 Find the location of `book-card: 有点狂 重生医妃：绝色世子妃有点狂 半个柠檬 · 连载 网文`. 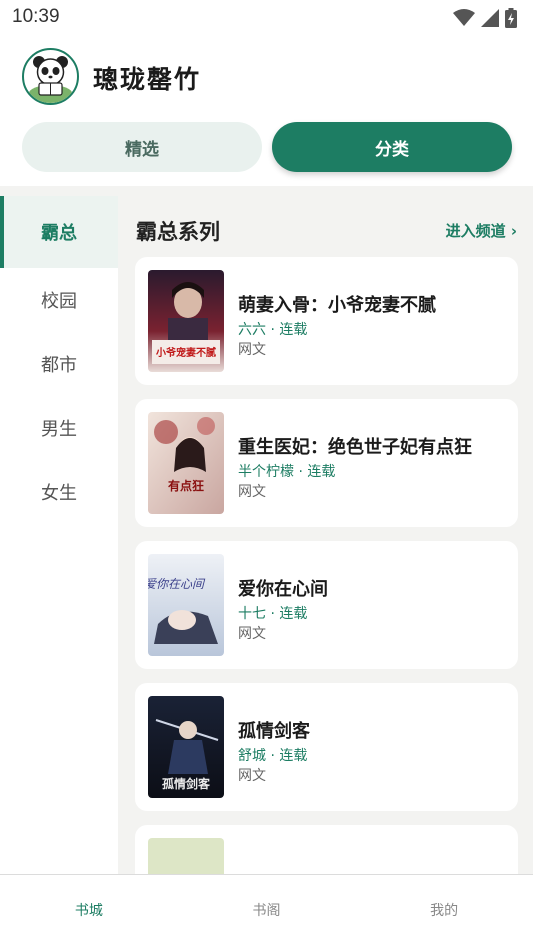

book-card: 有点狂 重生医妃：绝色世子妃有点狂 半个柠檬 · 连载 网文 is located at coordinates (326, 463).